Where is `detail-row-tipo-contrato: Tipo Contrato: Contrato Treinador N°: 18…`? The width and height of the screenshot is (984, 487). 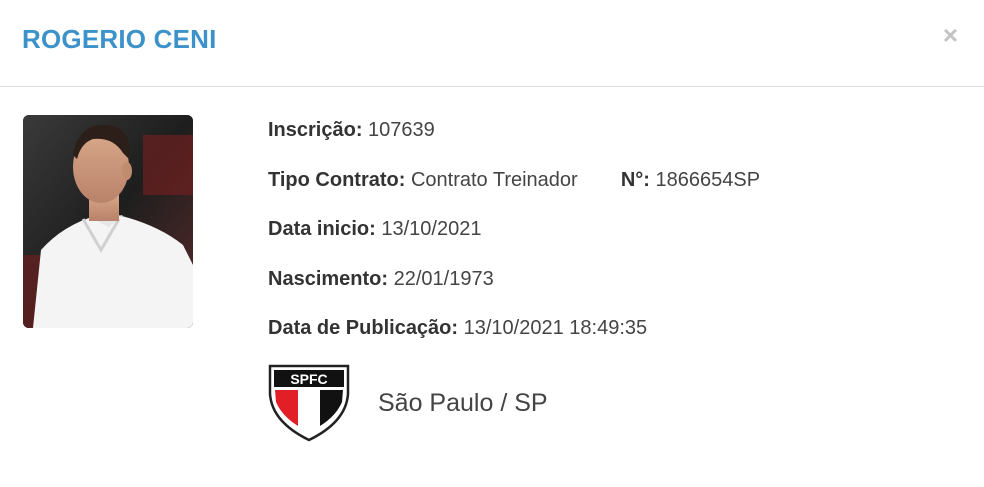 detail-row-tipo-contrato: Tipo Contrato: Contrato Treinador N°: 18… is located at coordinates (514, 191).